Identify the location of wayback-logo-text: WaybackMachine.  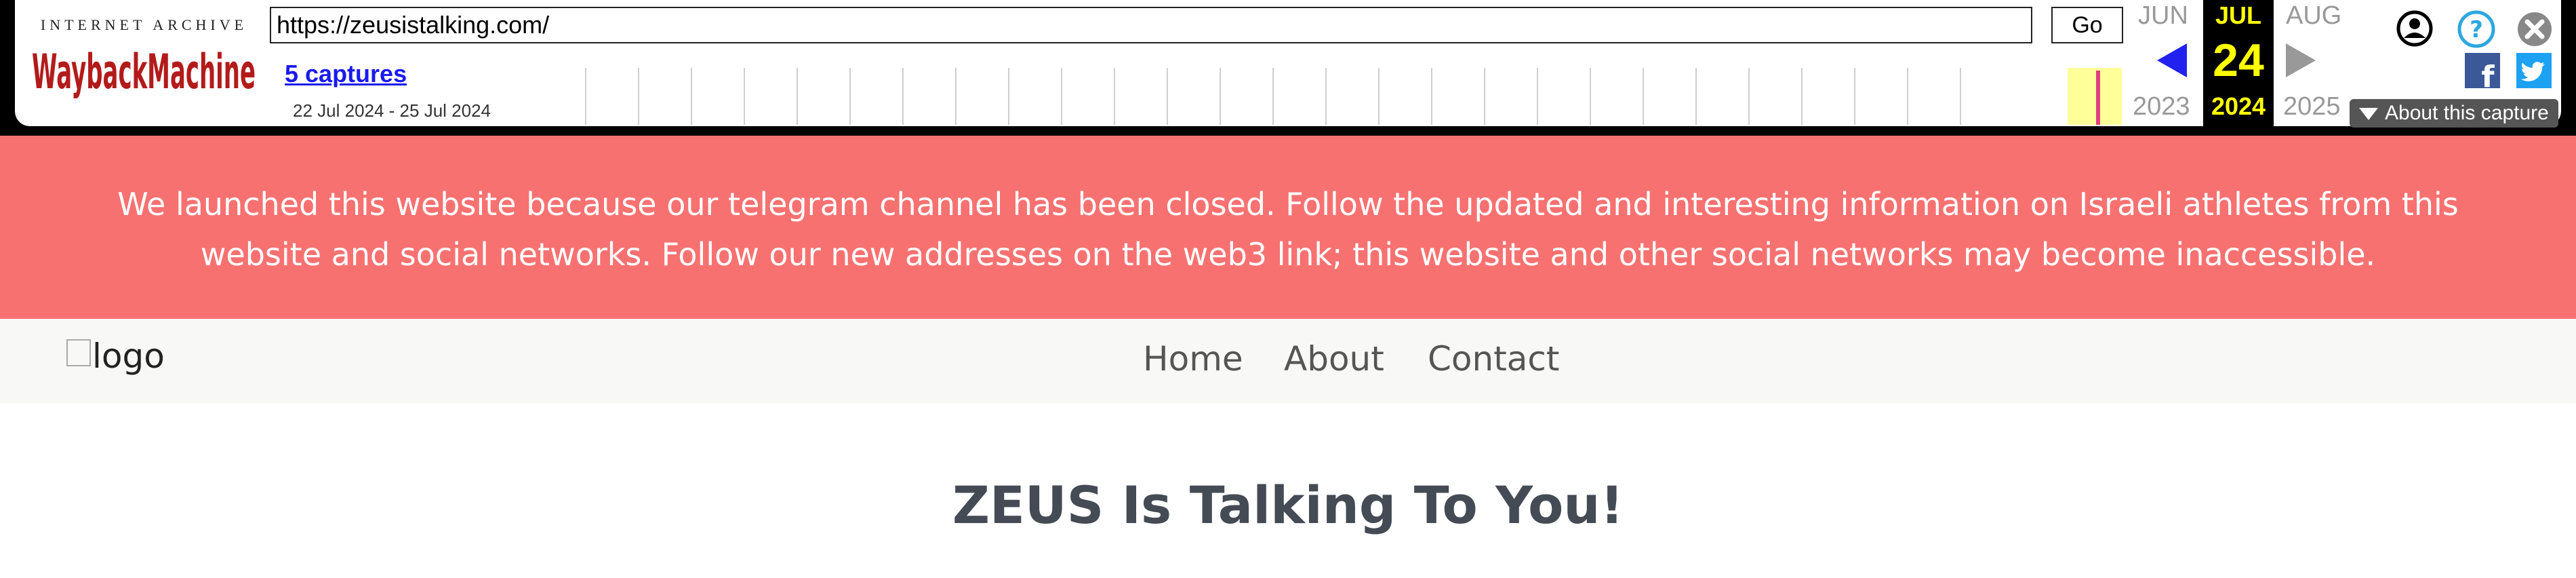
(144, 72).